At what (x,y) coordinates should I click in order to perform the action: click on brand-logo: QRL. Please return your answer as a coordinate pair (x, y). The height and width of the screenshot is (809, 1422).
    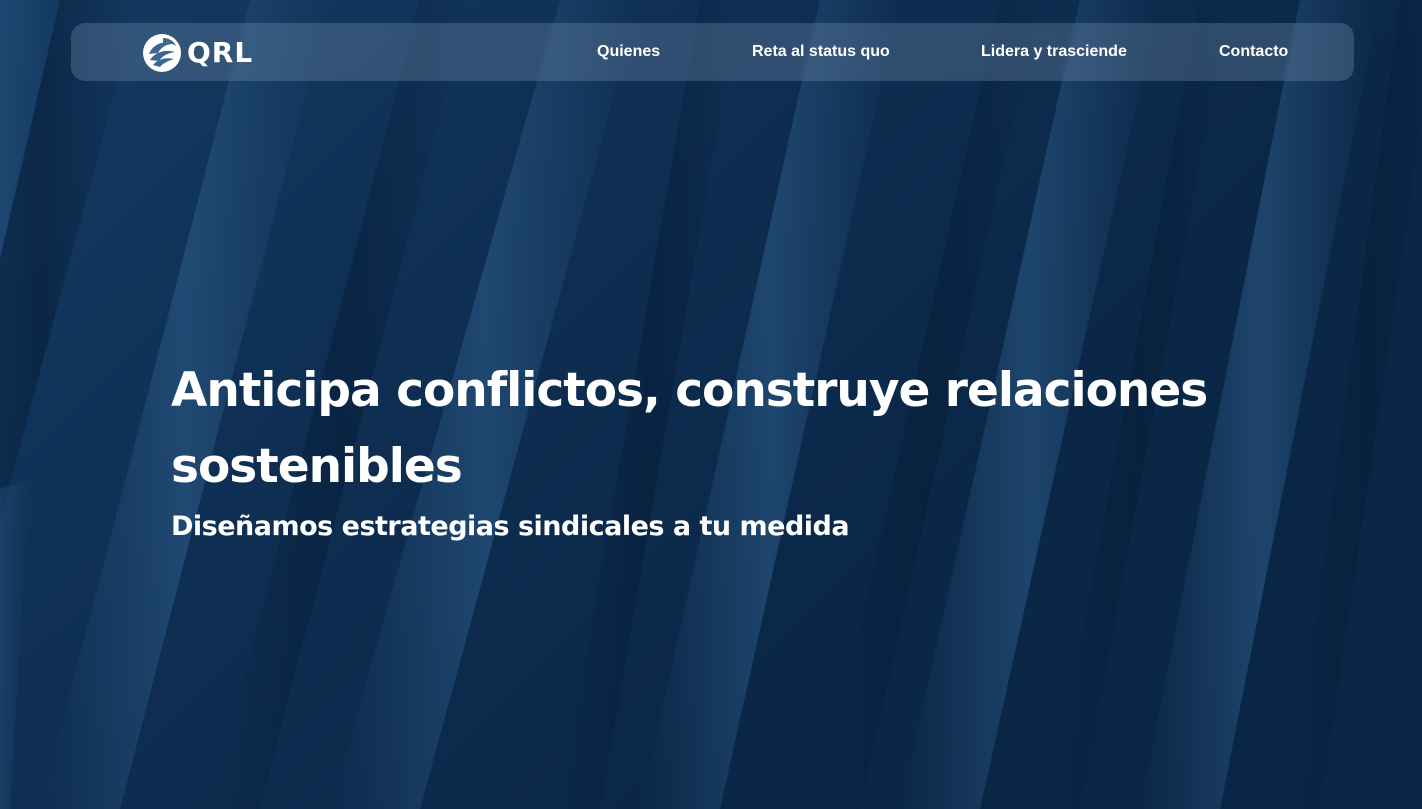
    Looking at the image, I should click on (197, 53).